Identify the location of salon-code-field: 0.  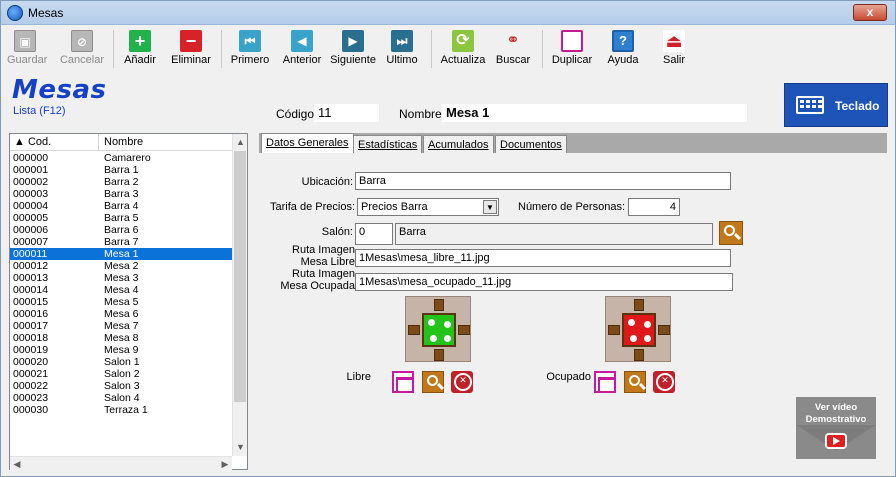
(374, 234).